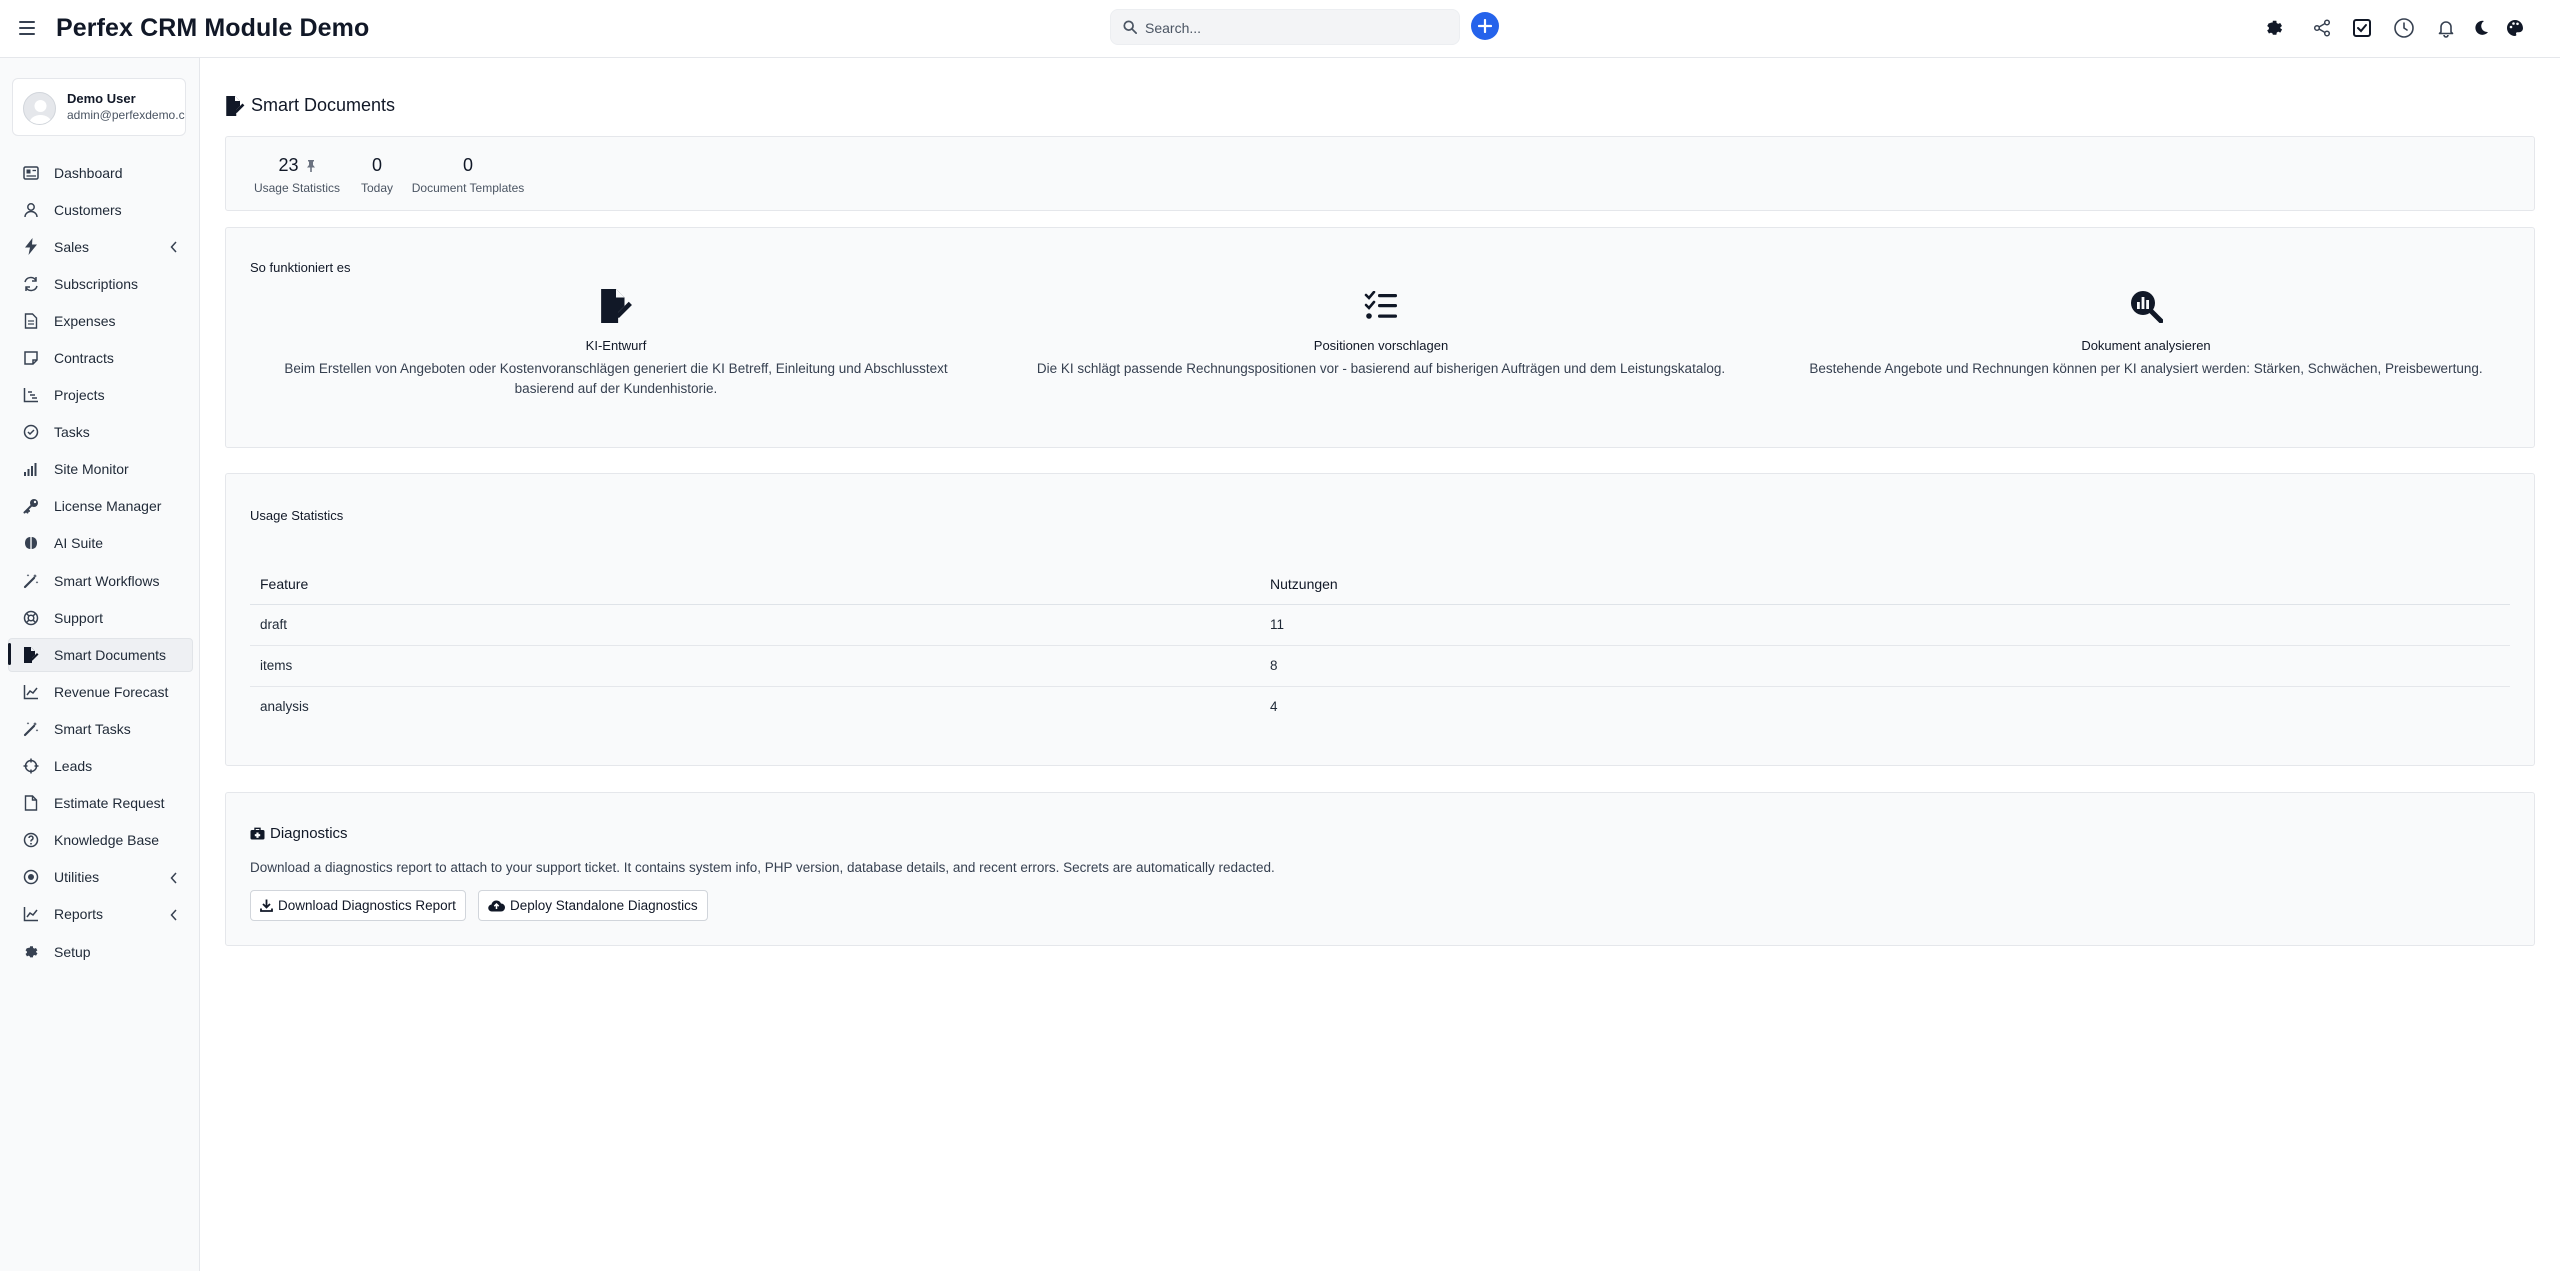 The image size is (2560, 1271). Describe the element at coordinates (310, 105) in the screenshot. I see `page-title: Smart Documents` at that location.